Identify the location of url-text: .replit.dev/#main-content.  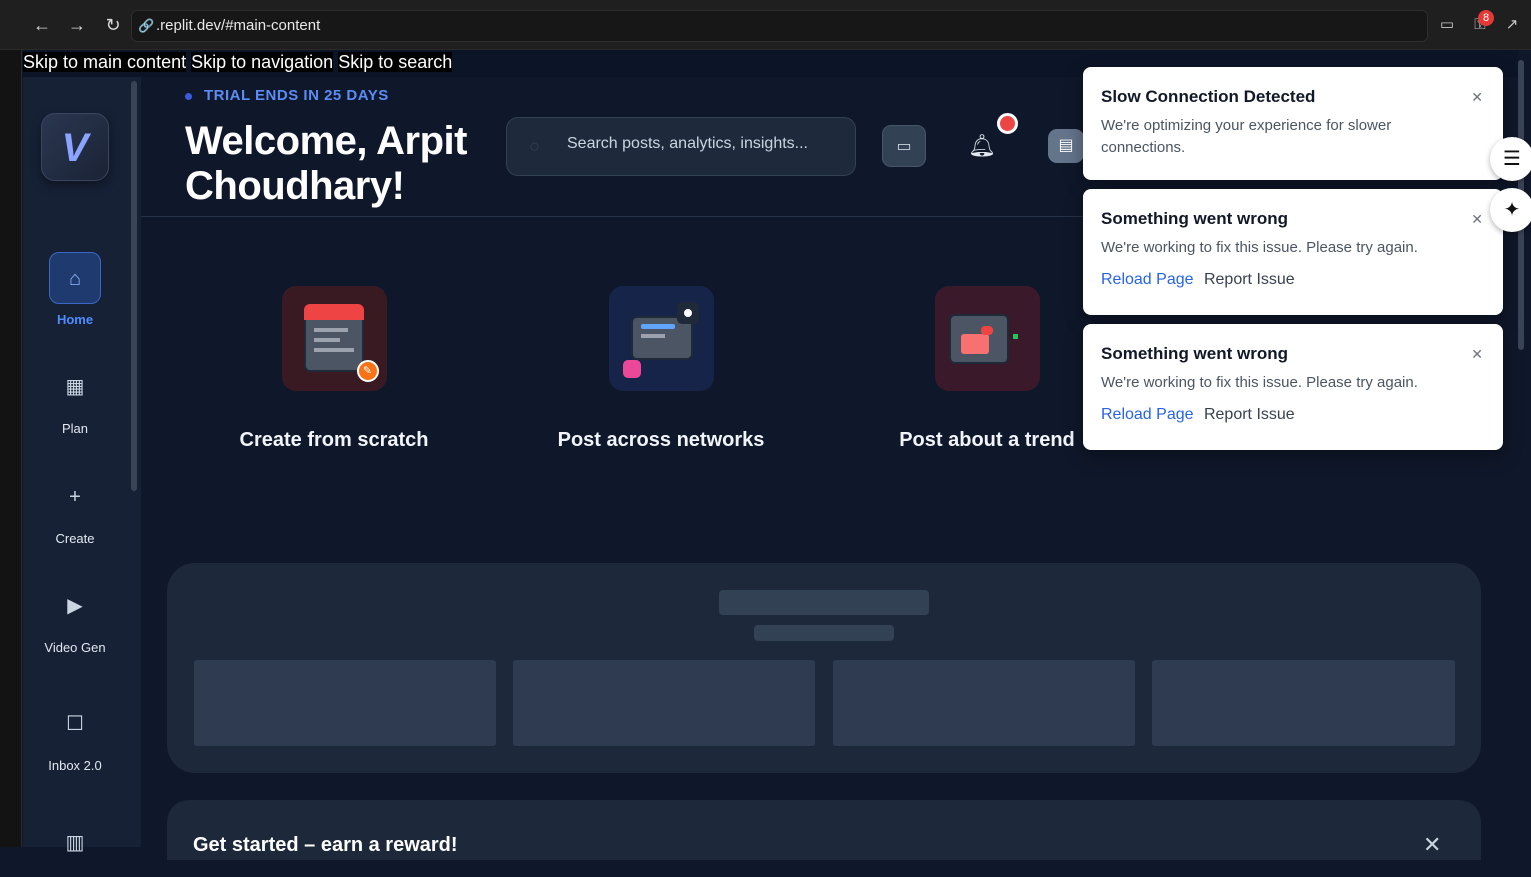
(238, 25).